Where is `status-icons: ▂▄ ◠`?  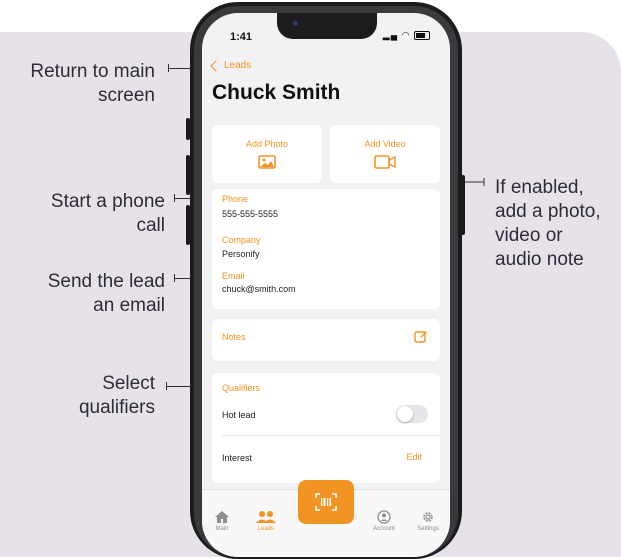
status-icons: ▂▄ ◠ is located at coordinates (406, 35).